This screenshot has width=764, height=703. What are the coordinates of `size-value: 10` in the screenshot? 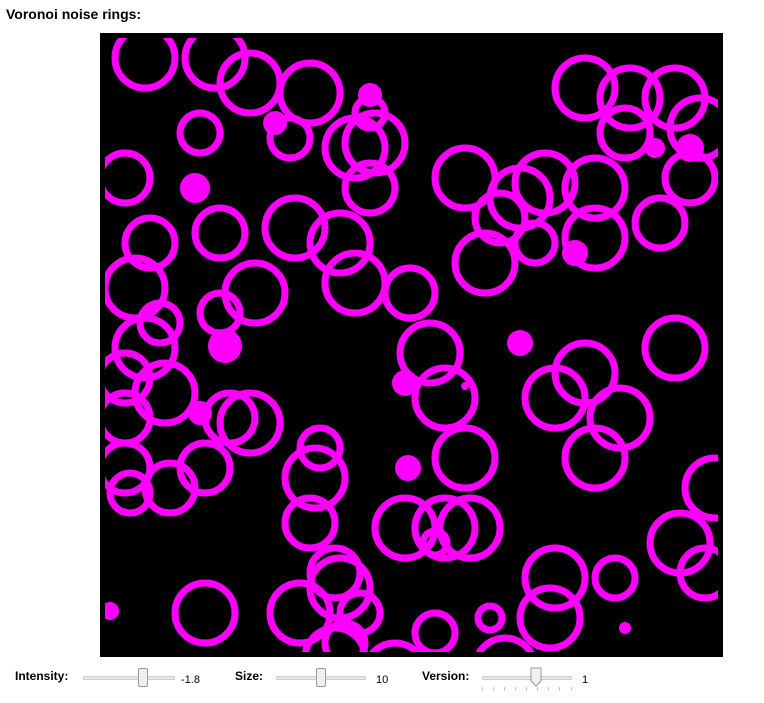 It's located at (382, 680).